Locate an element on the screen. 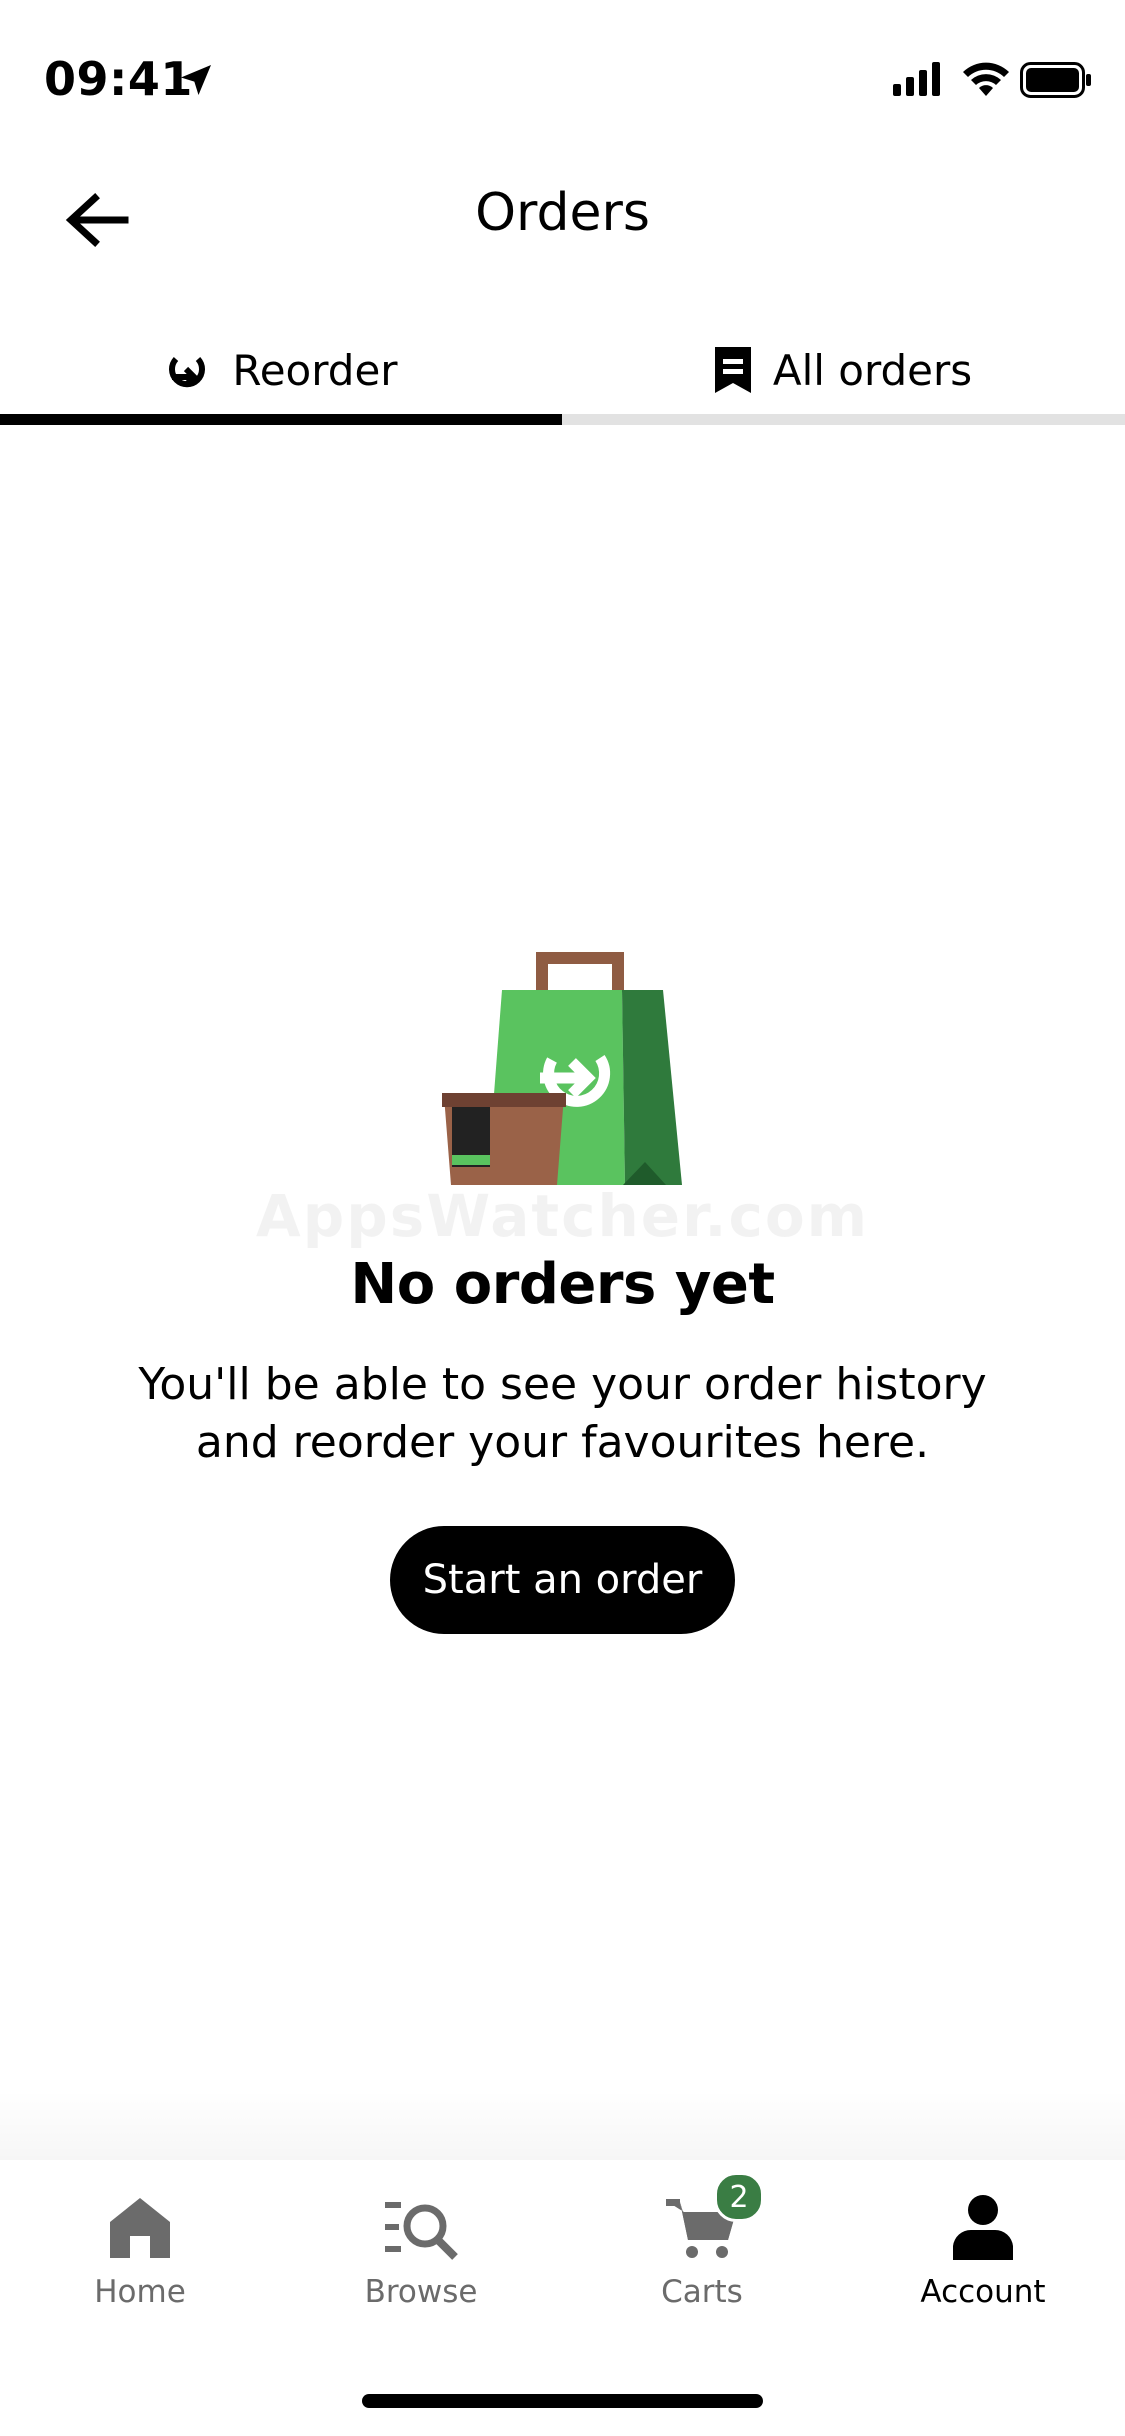  shopping-bag-illustration is located at coordinates (562, 1068).